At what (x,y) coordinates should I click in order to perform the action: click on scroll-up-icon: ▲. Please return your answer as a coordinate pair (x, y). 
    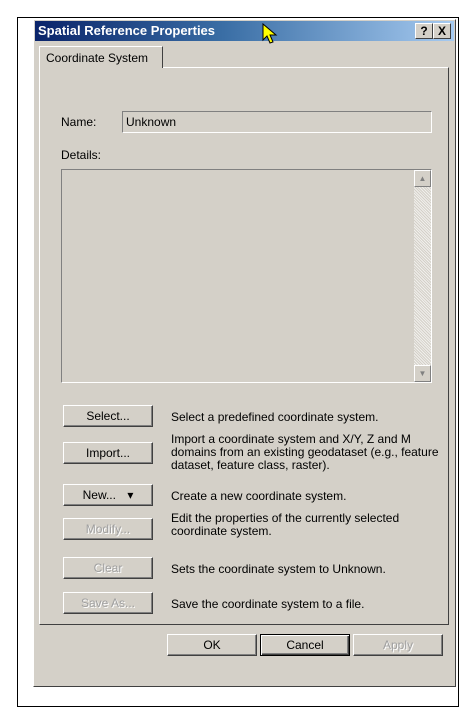
    Looking at the image, I should click on (422, 178).